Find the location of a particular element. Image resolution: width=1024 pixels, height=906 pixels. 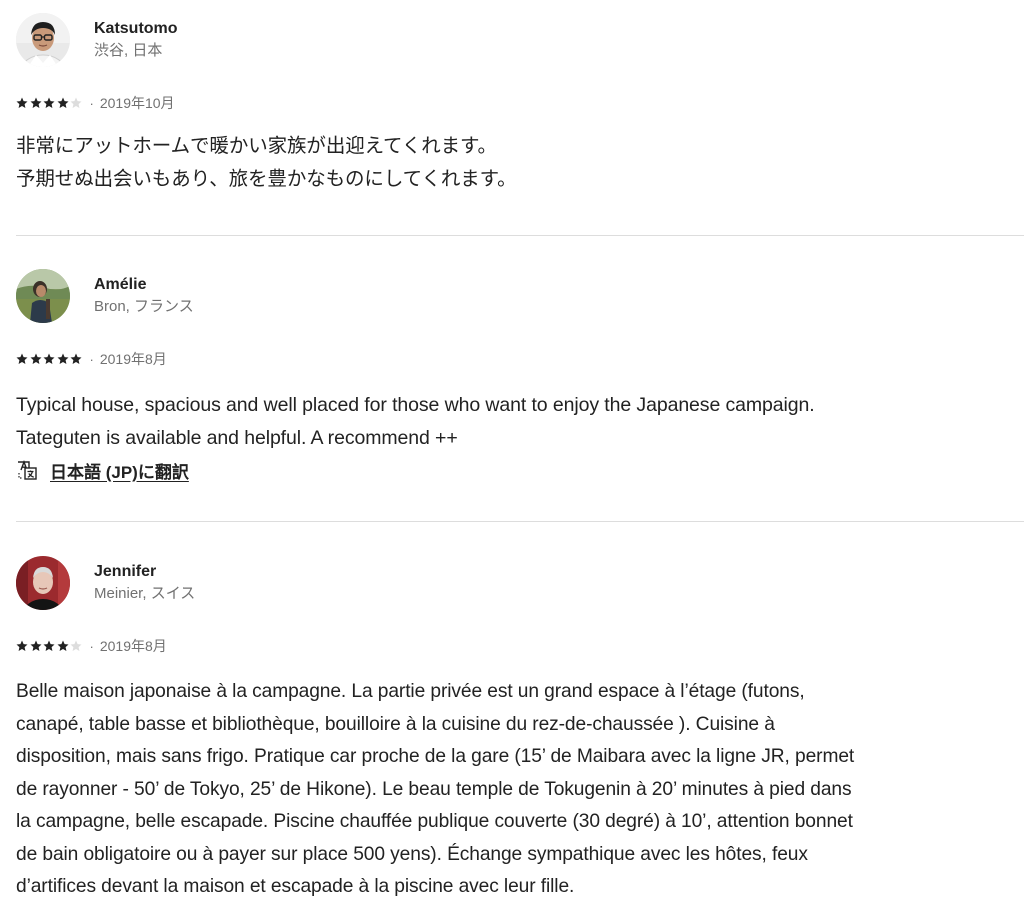

translate-icon is located at coordinates (27, 470).